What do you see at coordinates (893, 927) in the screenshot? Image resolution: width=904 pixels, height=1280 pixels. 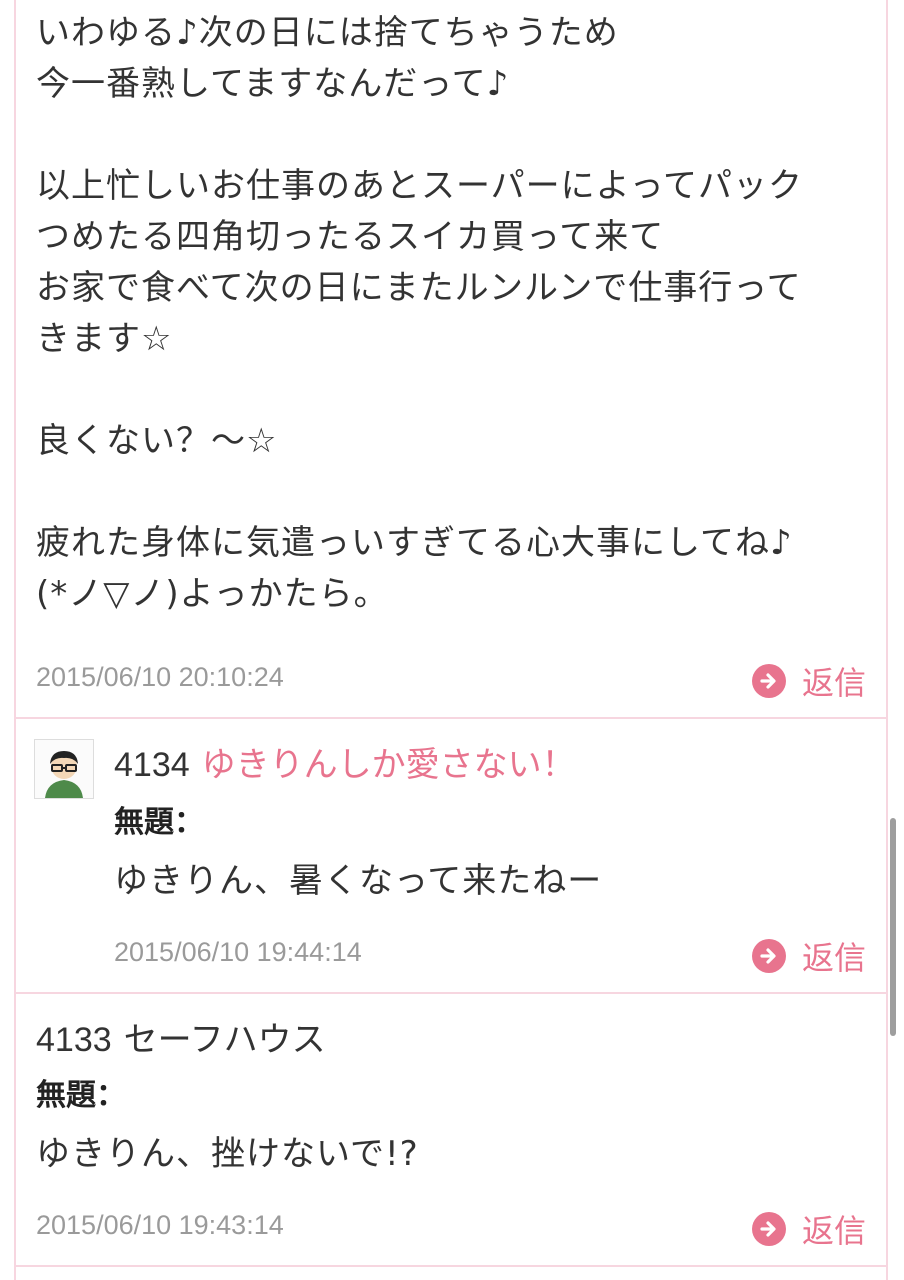 I see `scrollbar-thumb` at bounding box center [893, 927].